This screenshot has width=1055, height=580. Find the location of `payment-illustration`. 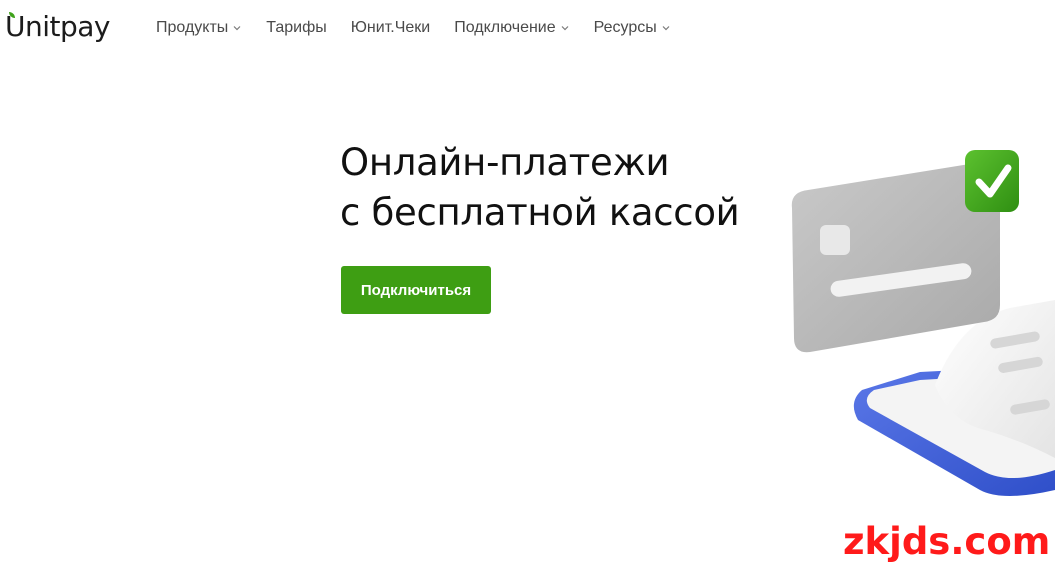

payment-illustration is located at coordinates (923, 323).